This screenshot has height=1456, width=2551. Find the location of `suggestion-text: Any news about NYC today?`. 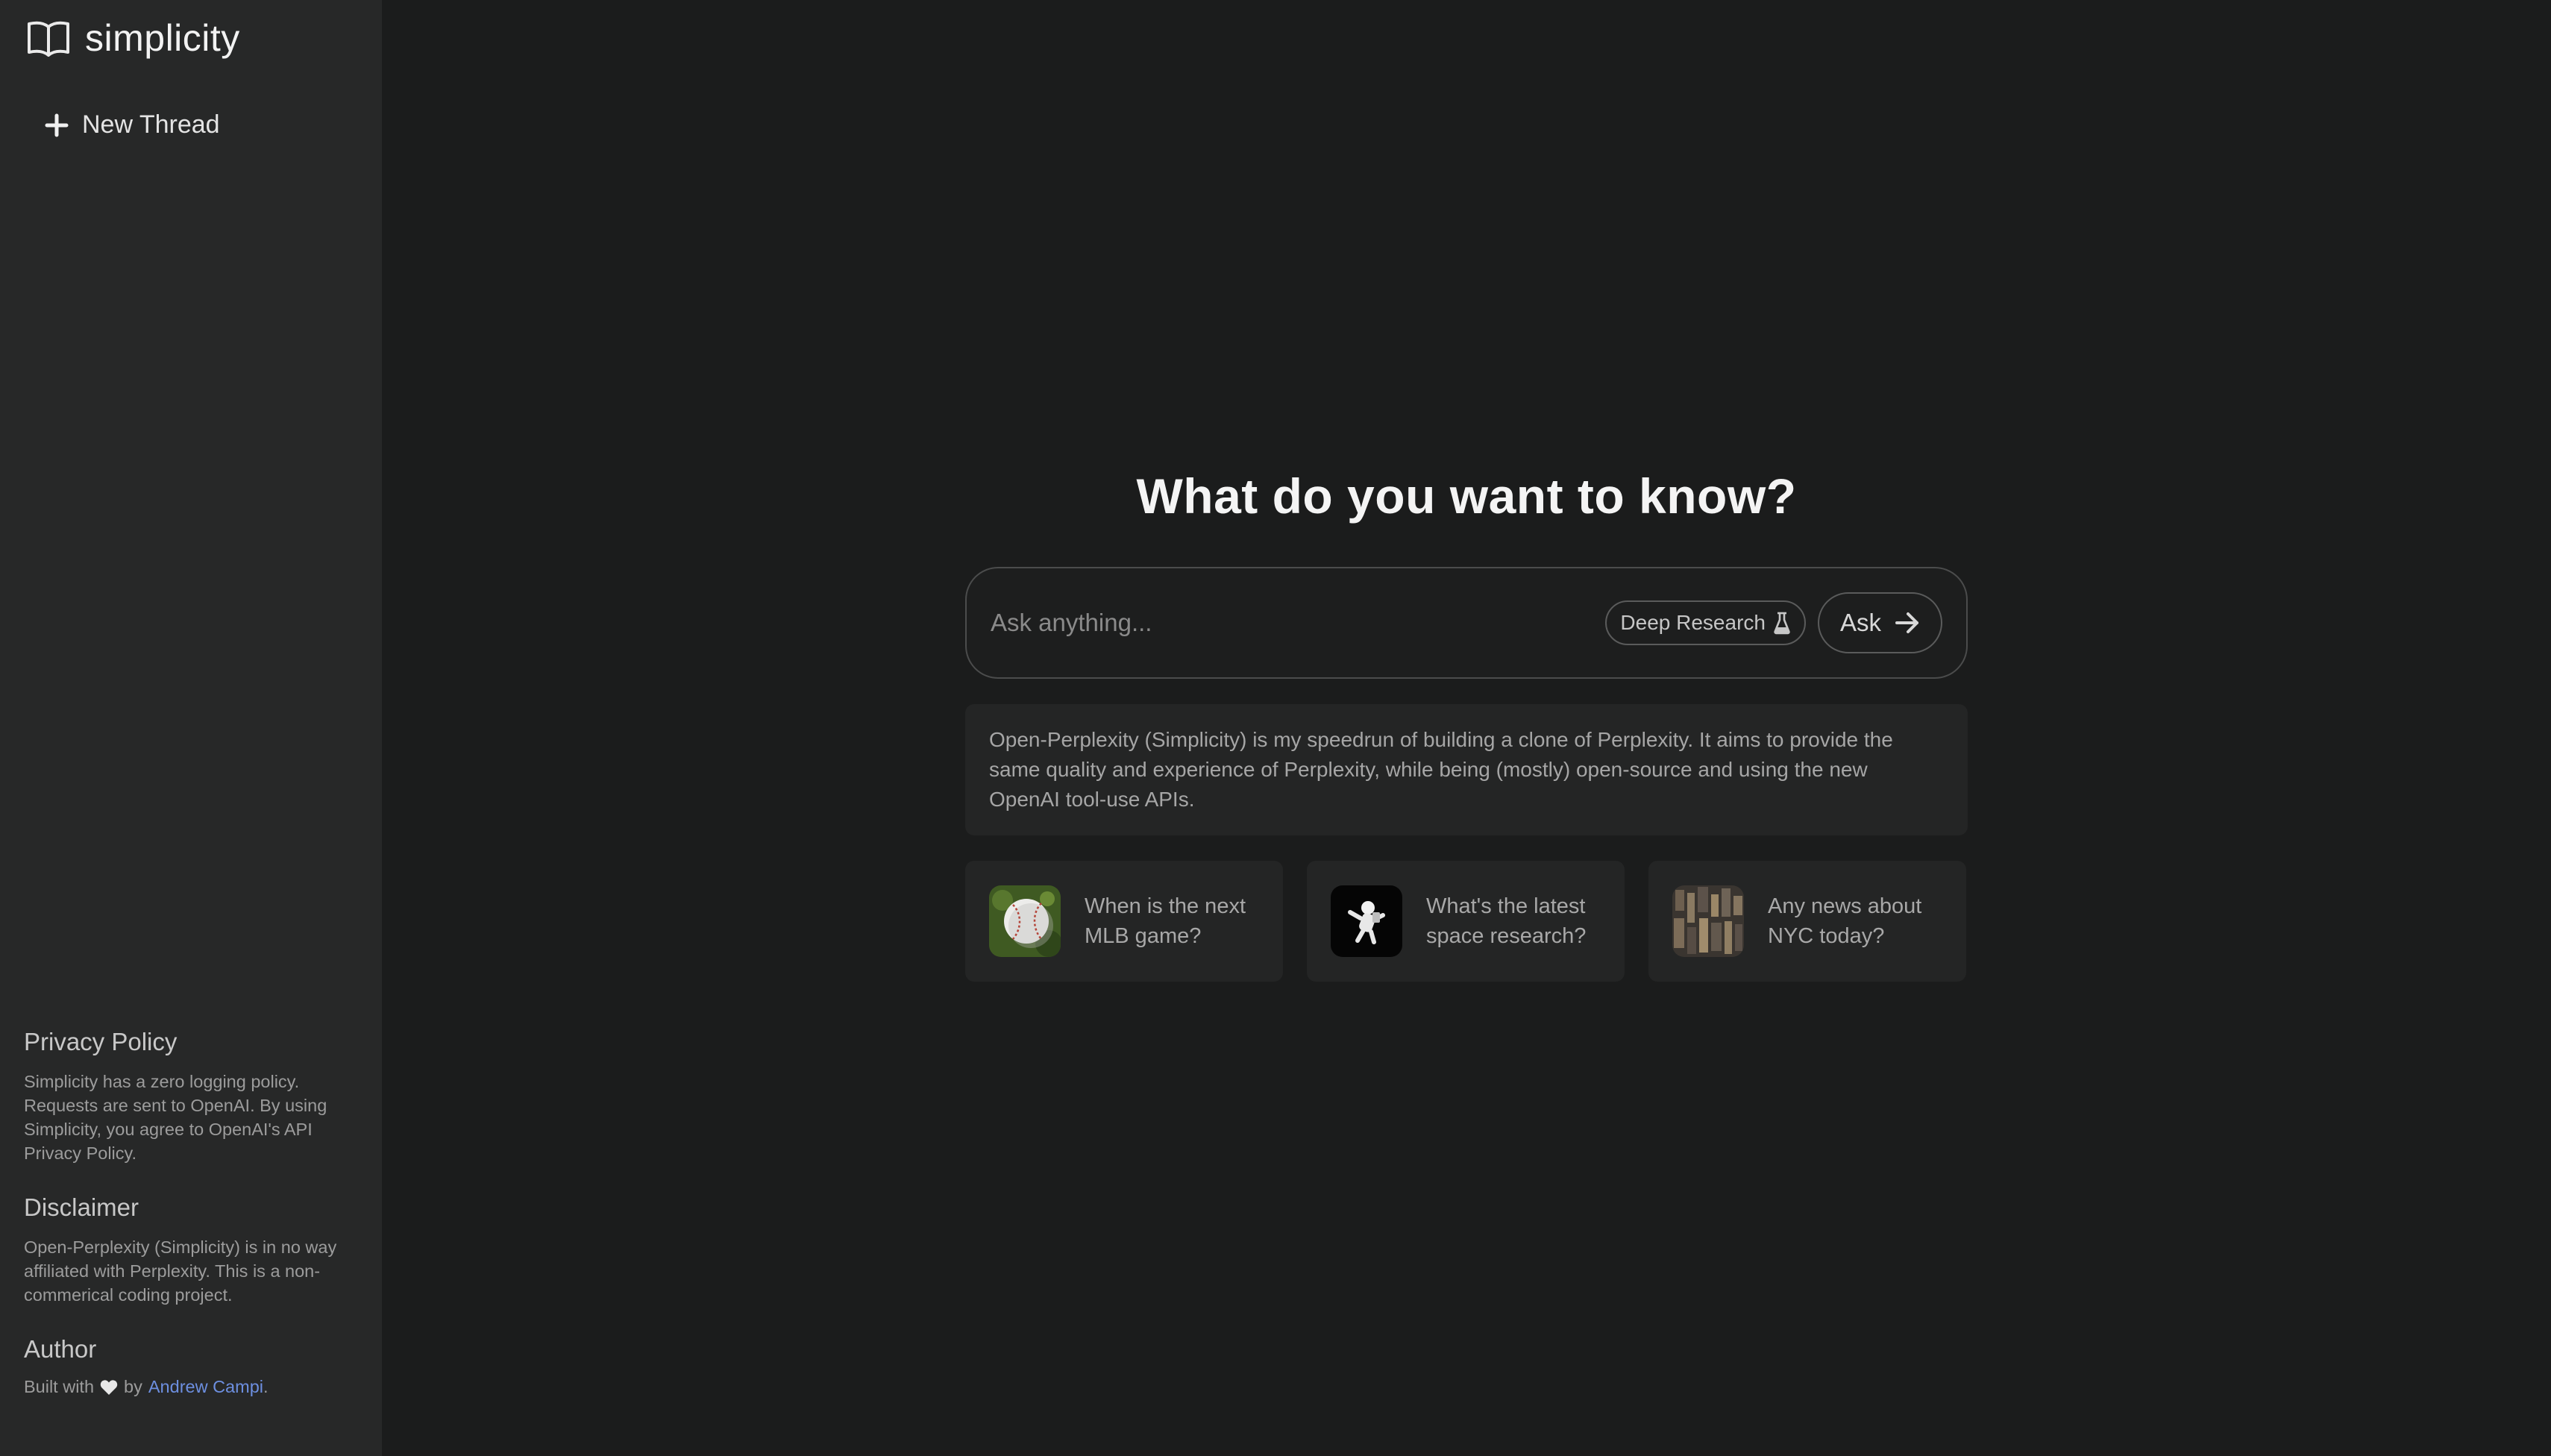

suggestion-text: Any news about NYC today? is located at coordinates (1845, 921).